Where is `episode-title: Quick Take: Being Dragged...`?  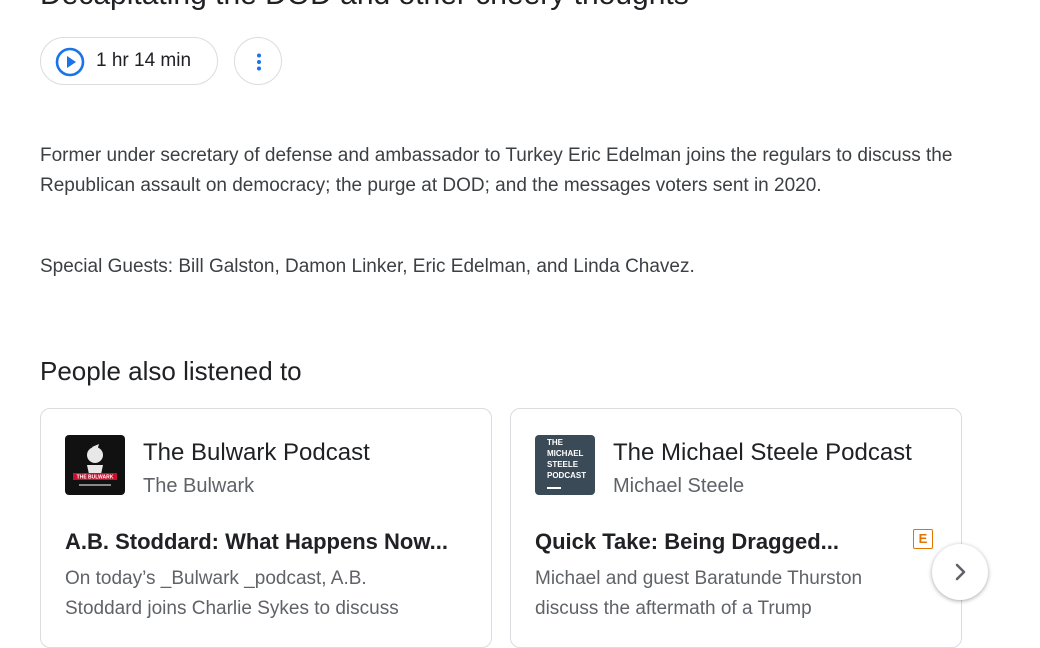 episode-title: Quick Take: Being Dragged... is located at coordinates (687, 541).